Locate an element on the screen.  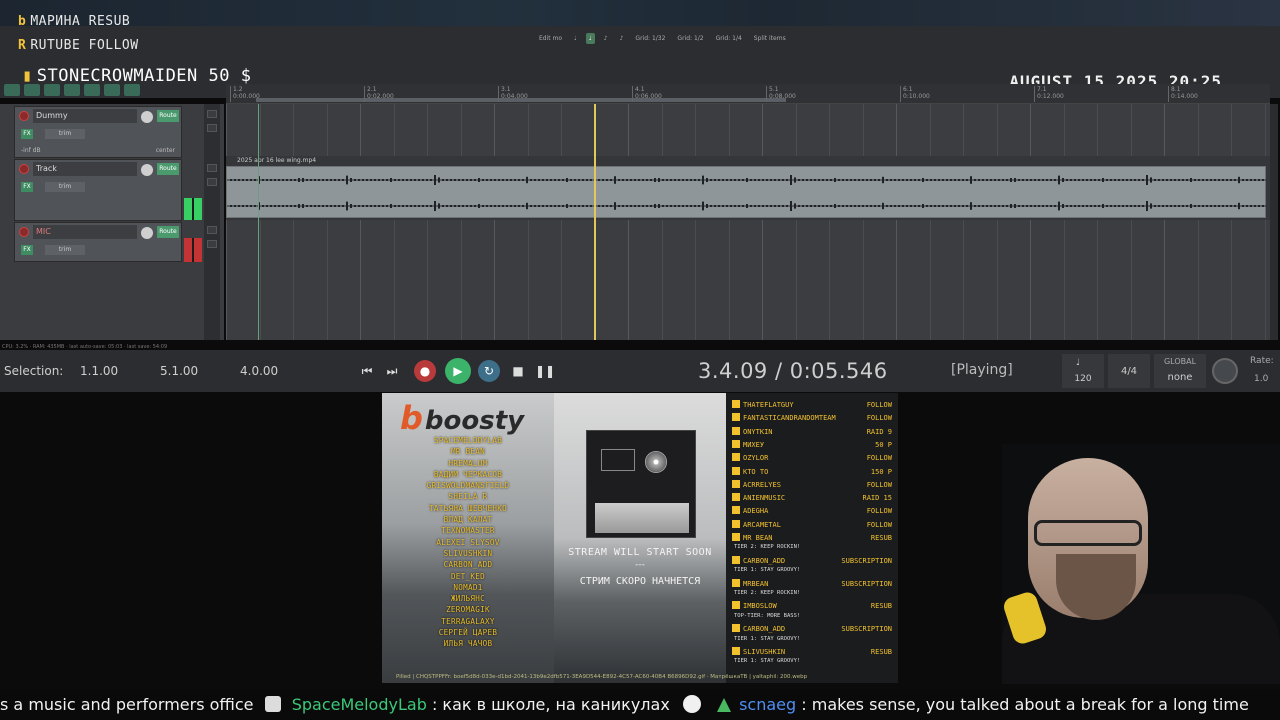
rate-label: Rate: is located at coordinates (1262, 361).